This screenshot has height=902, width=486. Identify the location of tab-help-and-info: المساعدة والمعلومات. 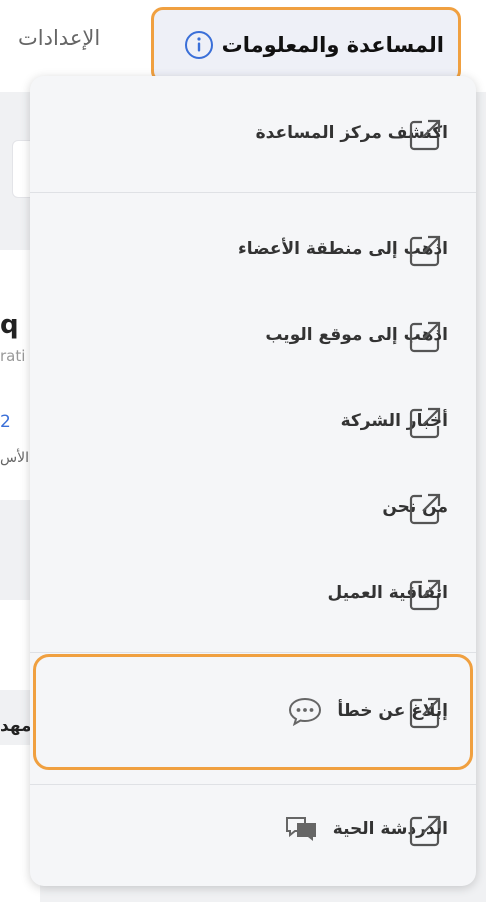
(306, 45).